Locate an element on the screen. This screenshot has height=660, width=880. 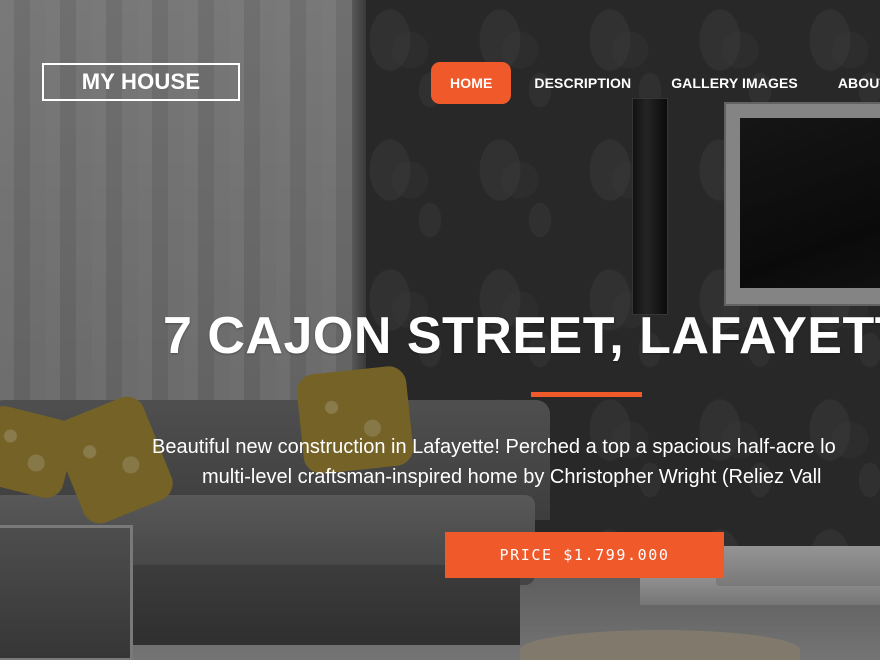
site-logo: MY HOUSE is located at coordinates (141, 82).